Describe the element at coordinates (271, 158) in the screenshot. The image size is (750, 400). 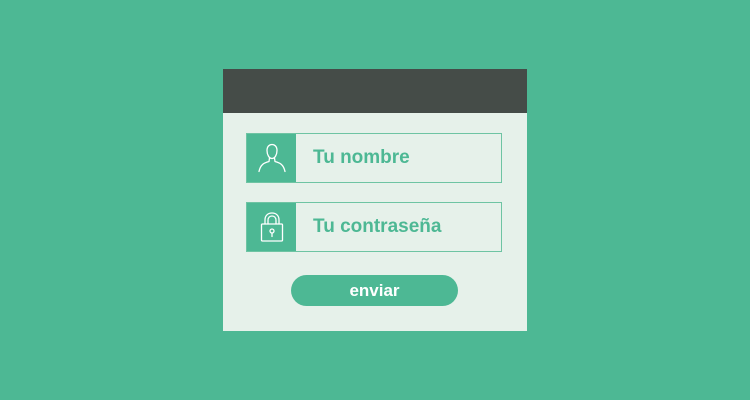
I see `user-icon` at that location.